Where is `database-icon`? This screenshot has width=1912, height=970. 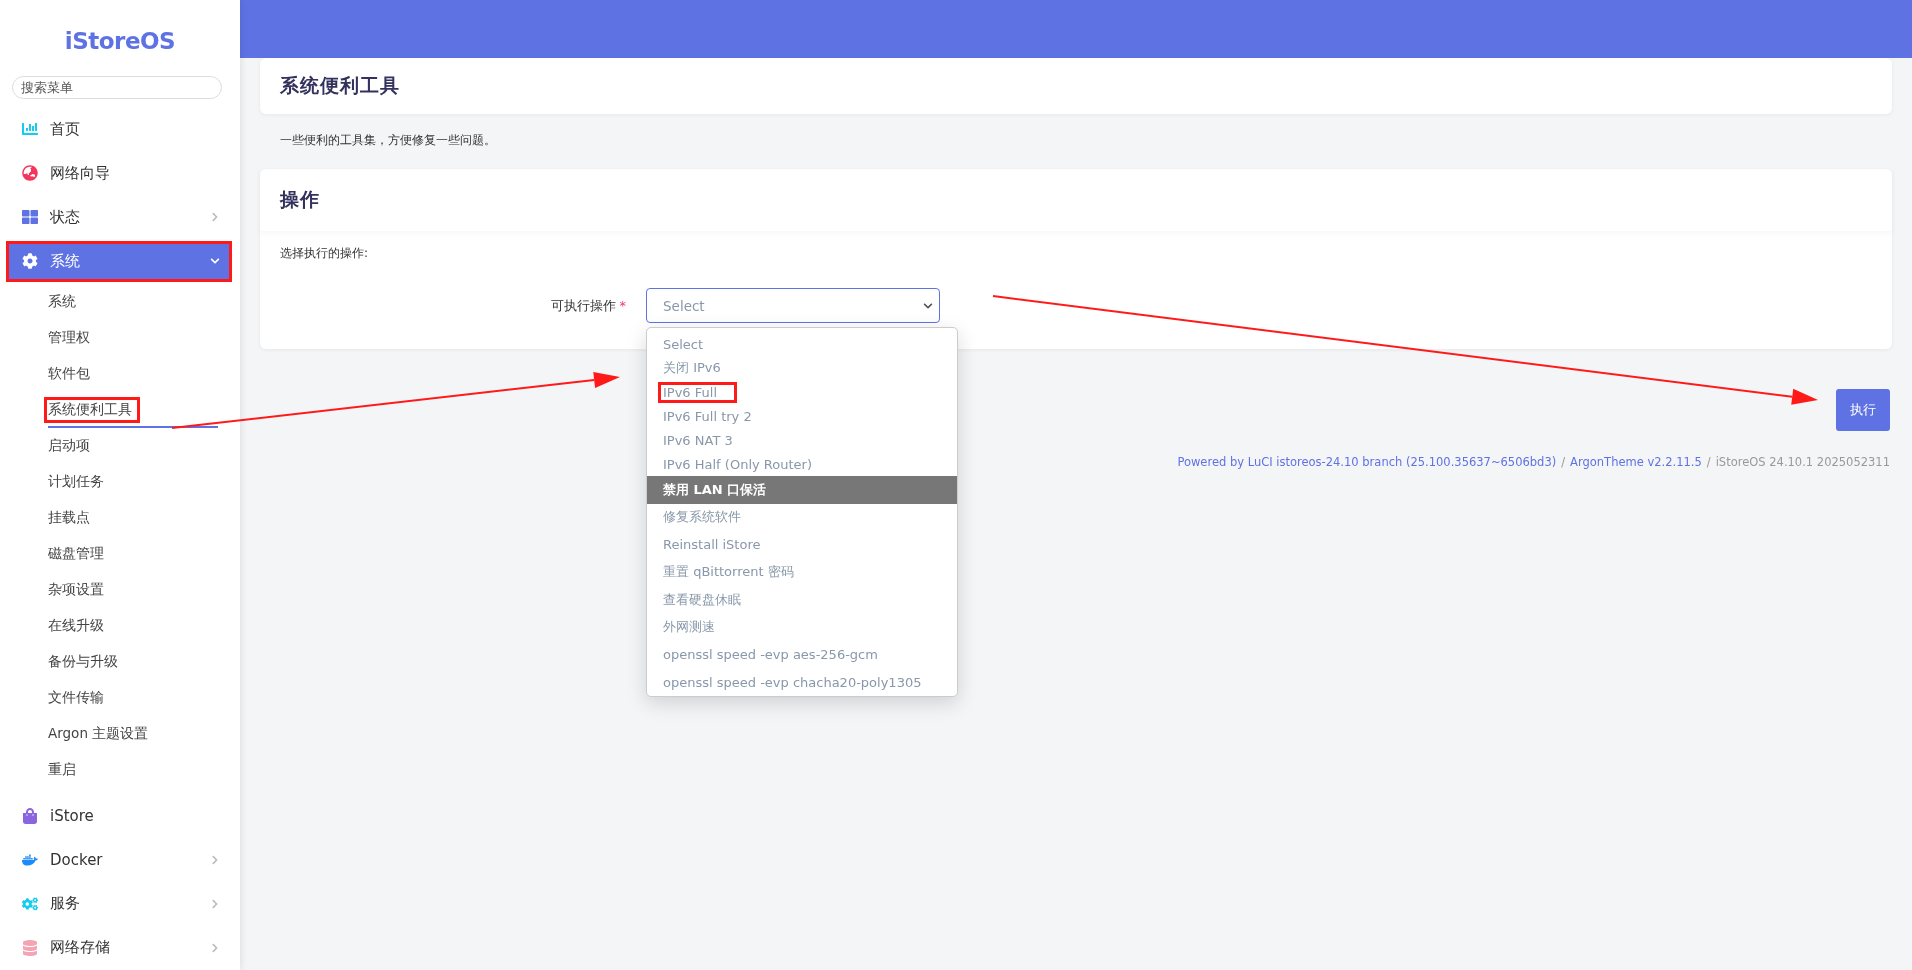
database-icon is located at coordinates (30, 947).